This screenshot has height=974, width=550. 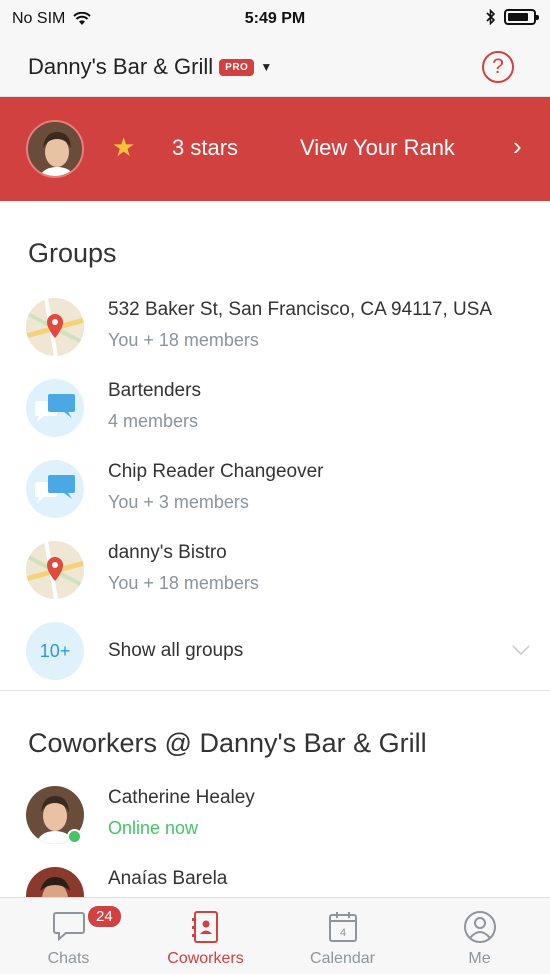 I want to click on tab-coworkers: Coworkers, so click(x=205, y=936).